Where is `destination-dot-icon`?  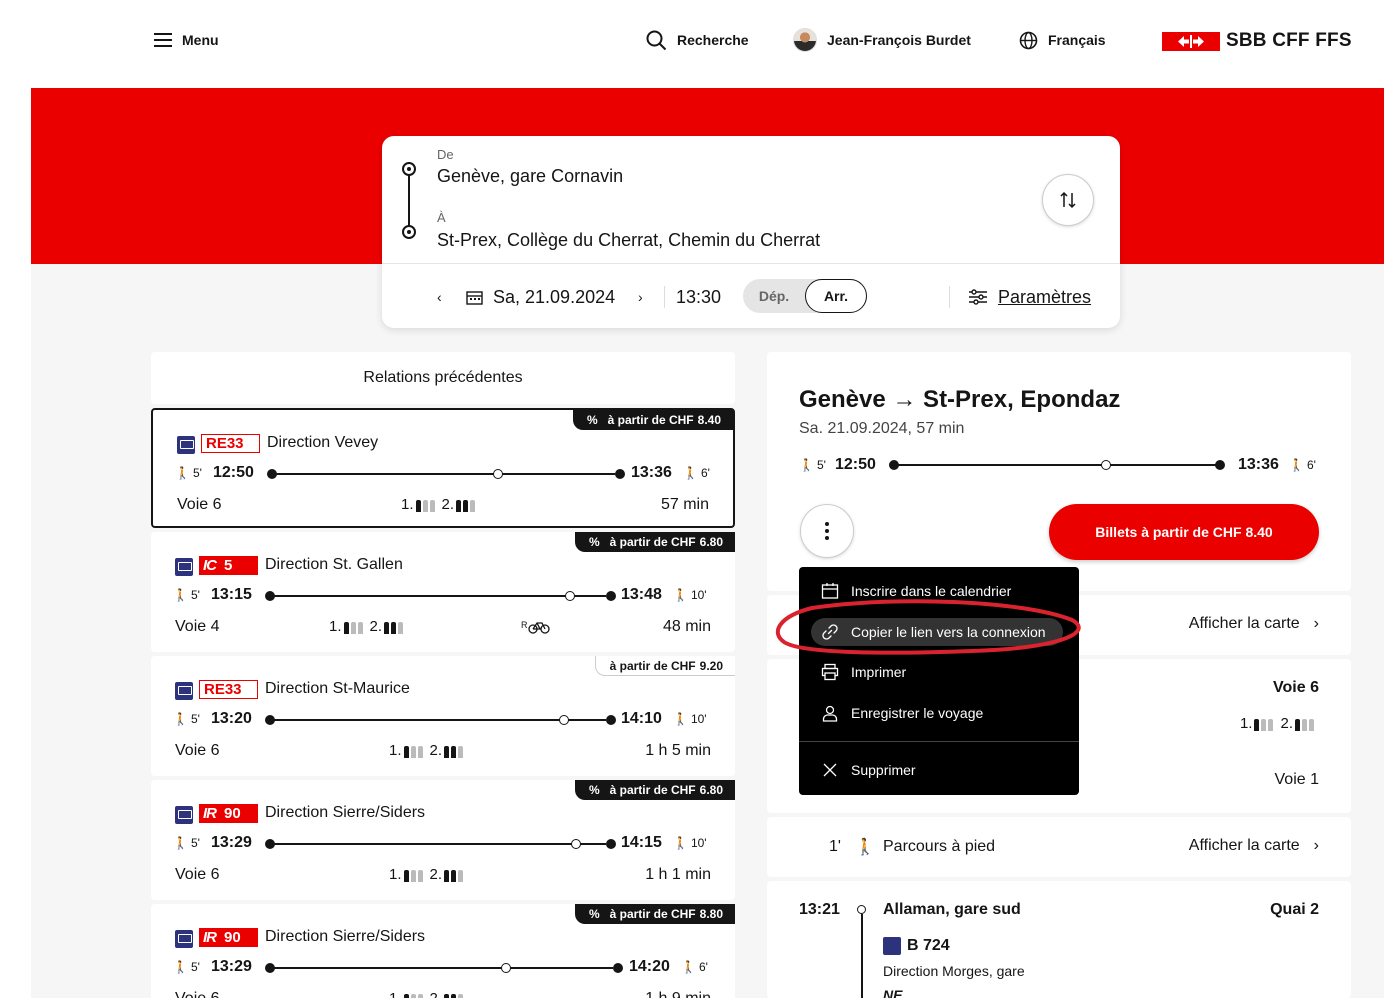
destination-dot-icon is located at coordinates (409, 232).